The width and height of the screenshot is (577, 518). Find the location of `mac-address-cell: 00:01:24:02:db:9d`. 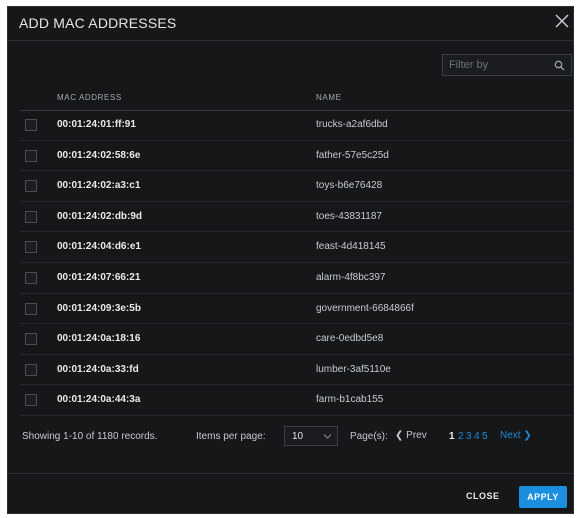

mac-address-cell: 00:01:24:02:db:9d is located at coordinates (100, 216).